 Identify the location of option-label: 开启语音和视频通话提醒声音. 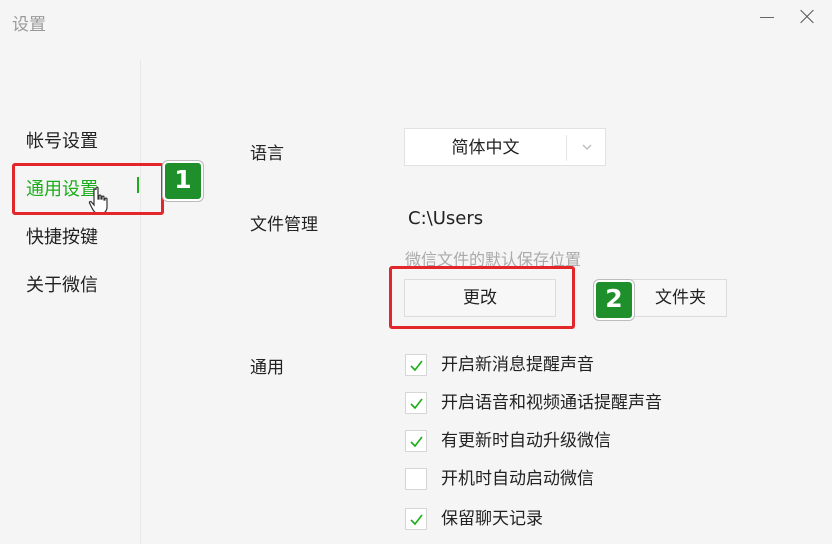
(551, 403).